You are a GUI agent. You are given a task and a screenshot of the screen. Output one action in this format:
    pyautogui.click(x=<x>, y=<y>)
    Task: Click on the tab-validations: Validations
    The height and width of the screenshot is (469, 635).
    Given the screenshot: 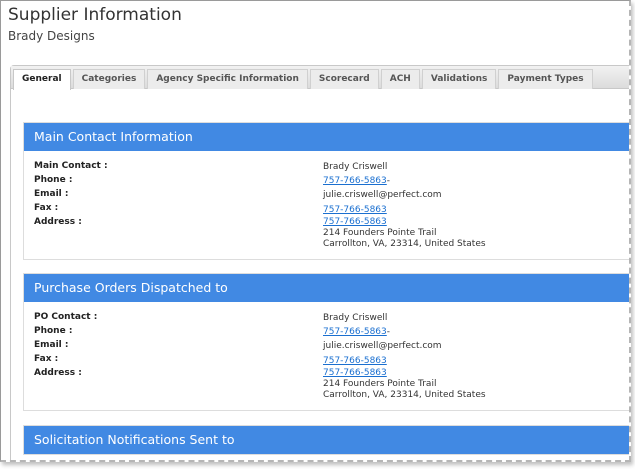 What is the action you would take?
    pyautogui.click(x=459, y=79)
    